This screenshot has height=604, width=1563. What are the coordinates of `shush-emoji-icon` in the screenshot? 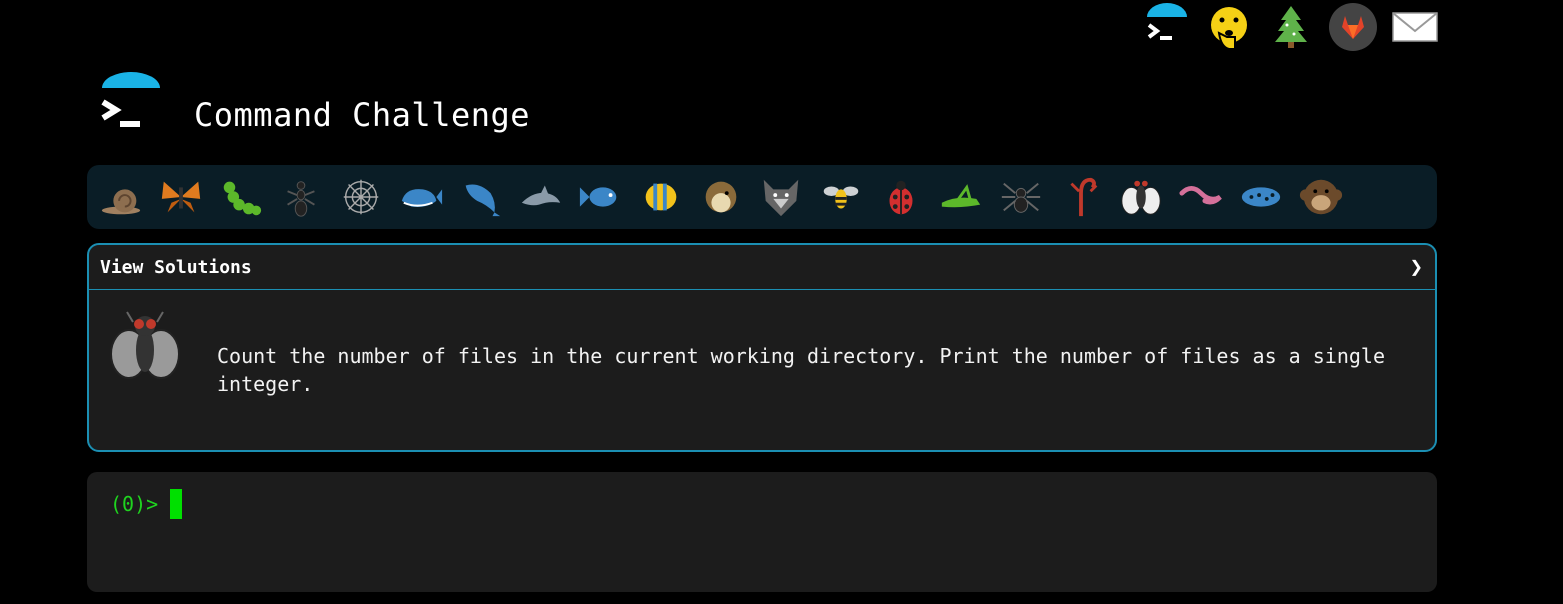 It's located at (1229, 27).